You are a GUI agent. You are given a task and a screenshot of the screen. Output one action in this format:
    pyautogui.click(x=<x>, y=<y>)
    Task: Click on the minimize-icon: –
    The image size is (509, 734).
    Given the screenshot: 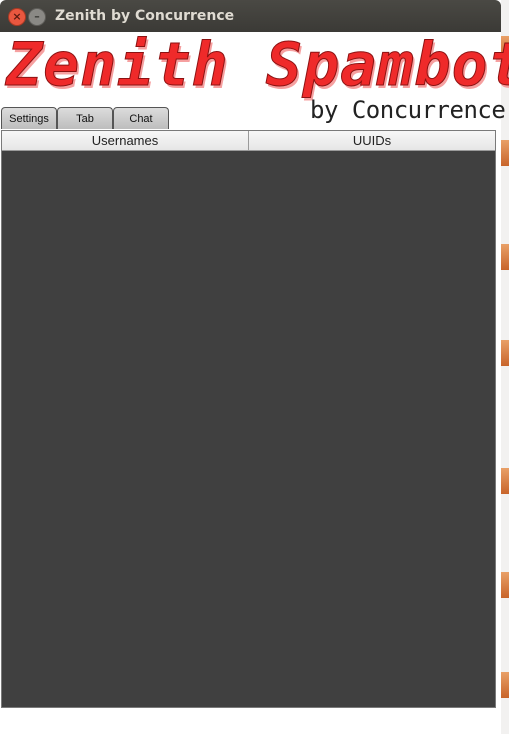 What is the action you would take?
    pyautogui.click(x=37, y=17)
    